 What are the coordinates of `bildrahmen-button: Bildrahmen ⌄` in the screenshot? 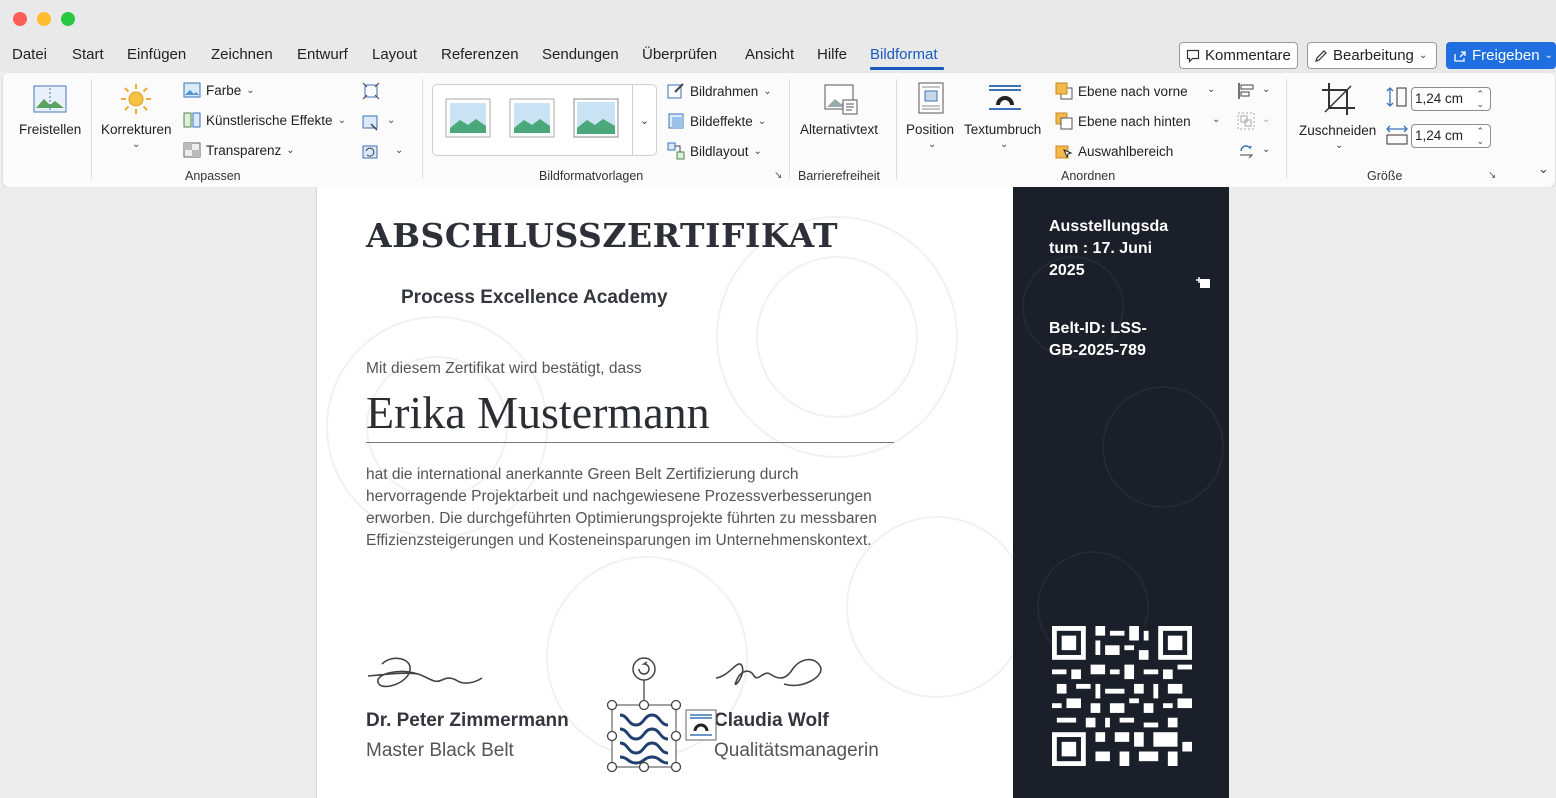 It's located at (719, 91).